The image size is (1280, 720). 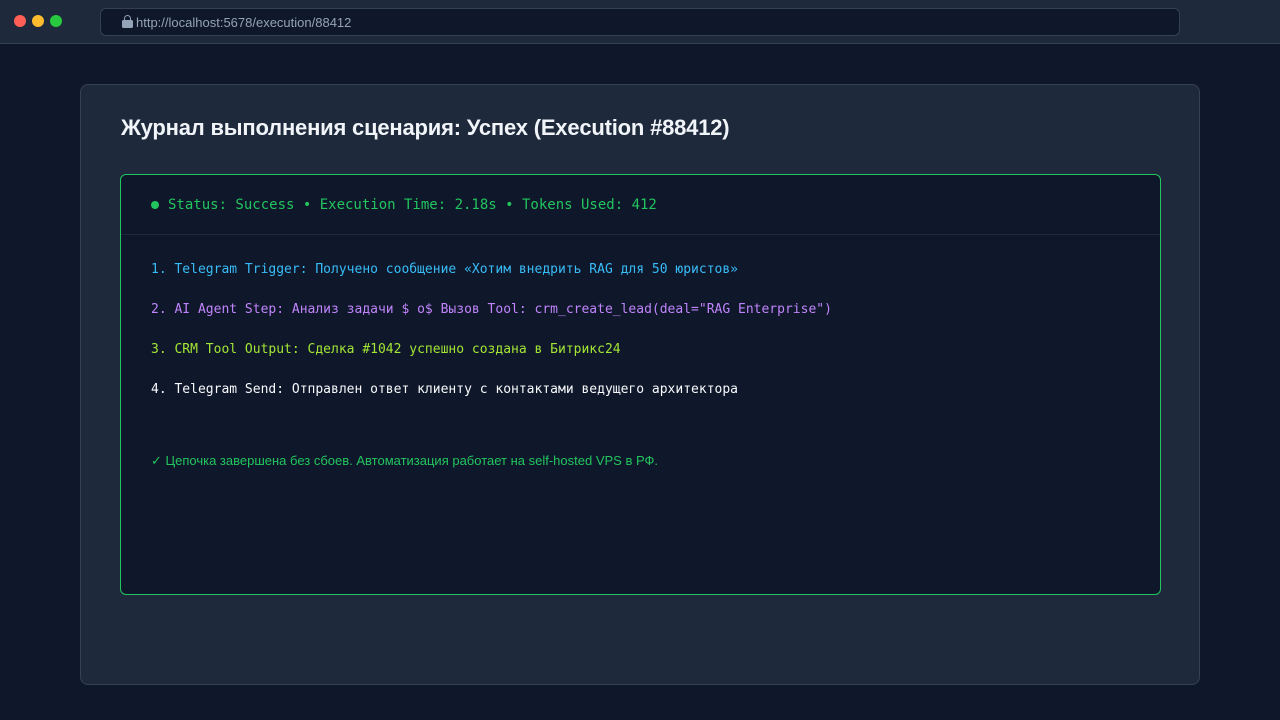 I want to click on status-dot-icon, so click(x=155, y=204).